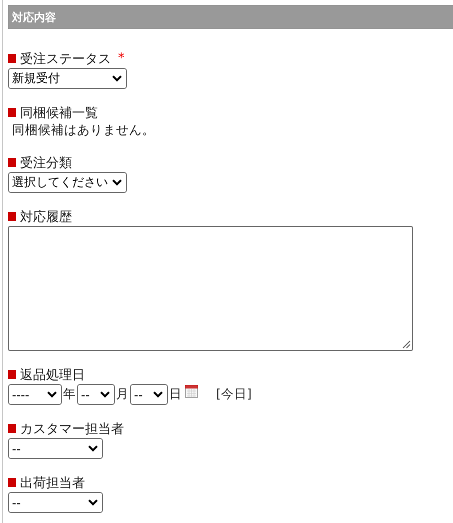 This screenshot has width=453, height=523. Describe the element at coordinates (52, 375) in the screenshot. I see `field-label: 返品処理日` at that location.